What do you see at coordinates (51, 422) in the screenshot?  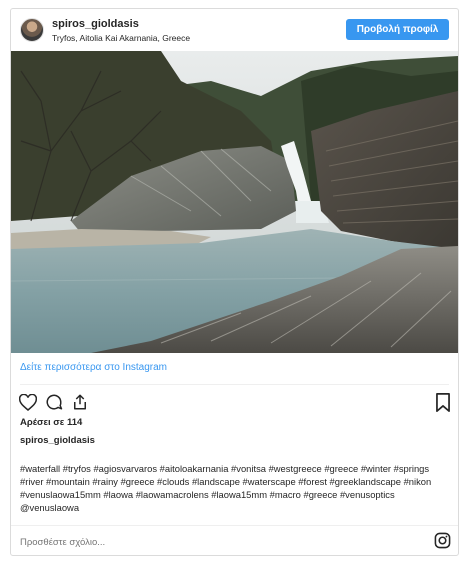 I see `like-count: Αρέσει σε 114` at bounding box center [51, 422].